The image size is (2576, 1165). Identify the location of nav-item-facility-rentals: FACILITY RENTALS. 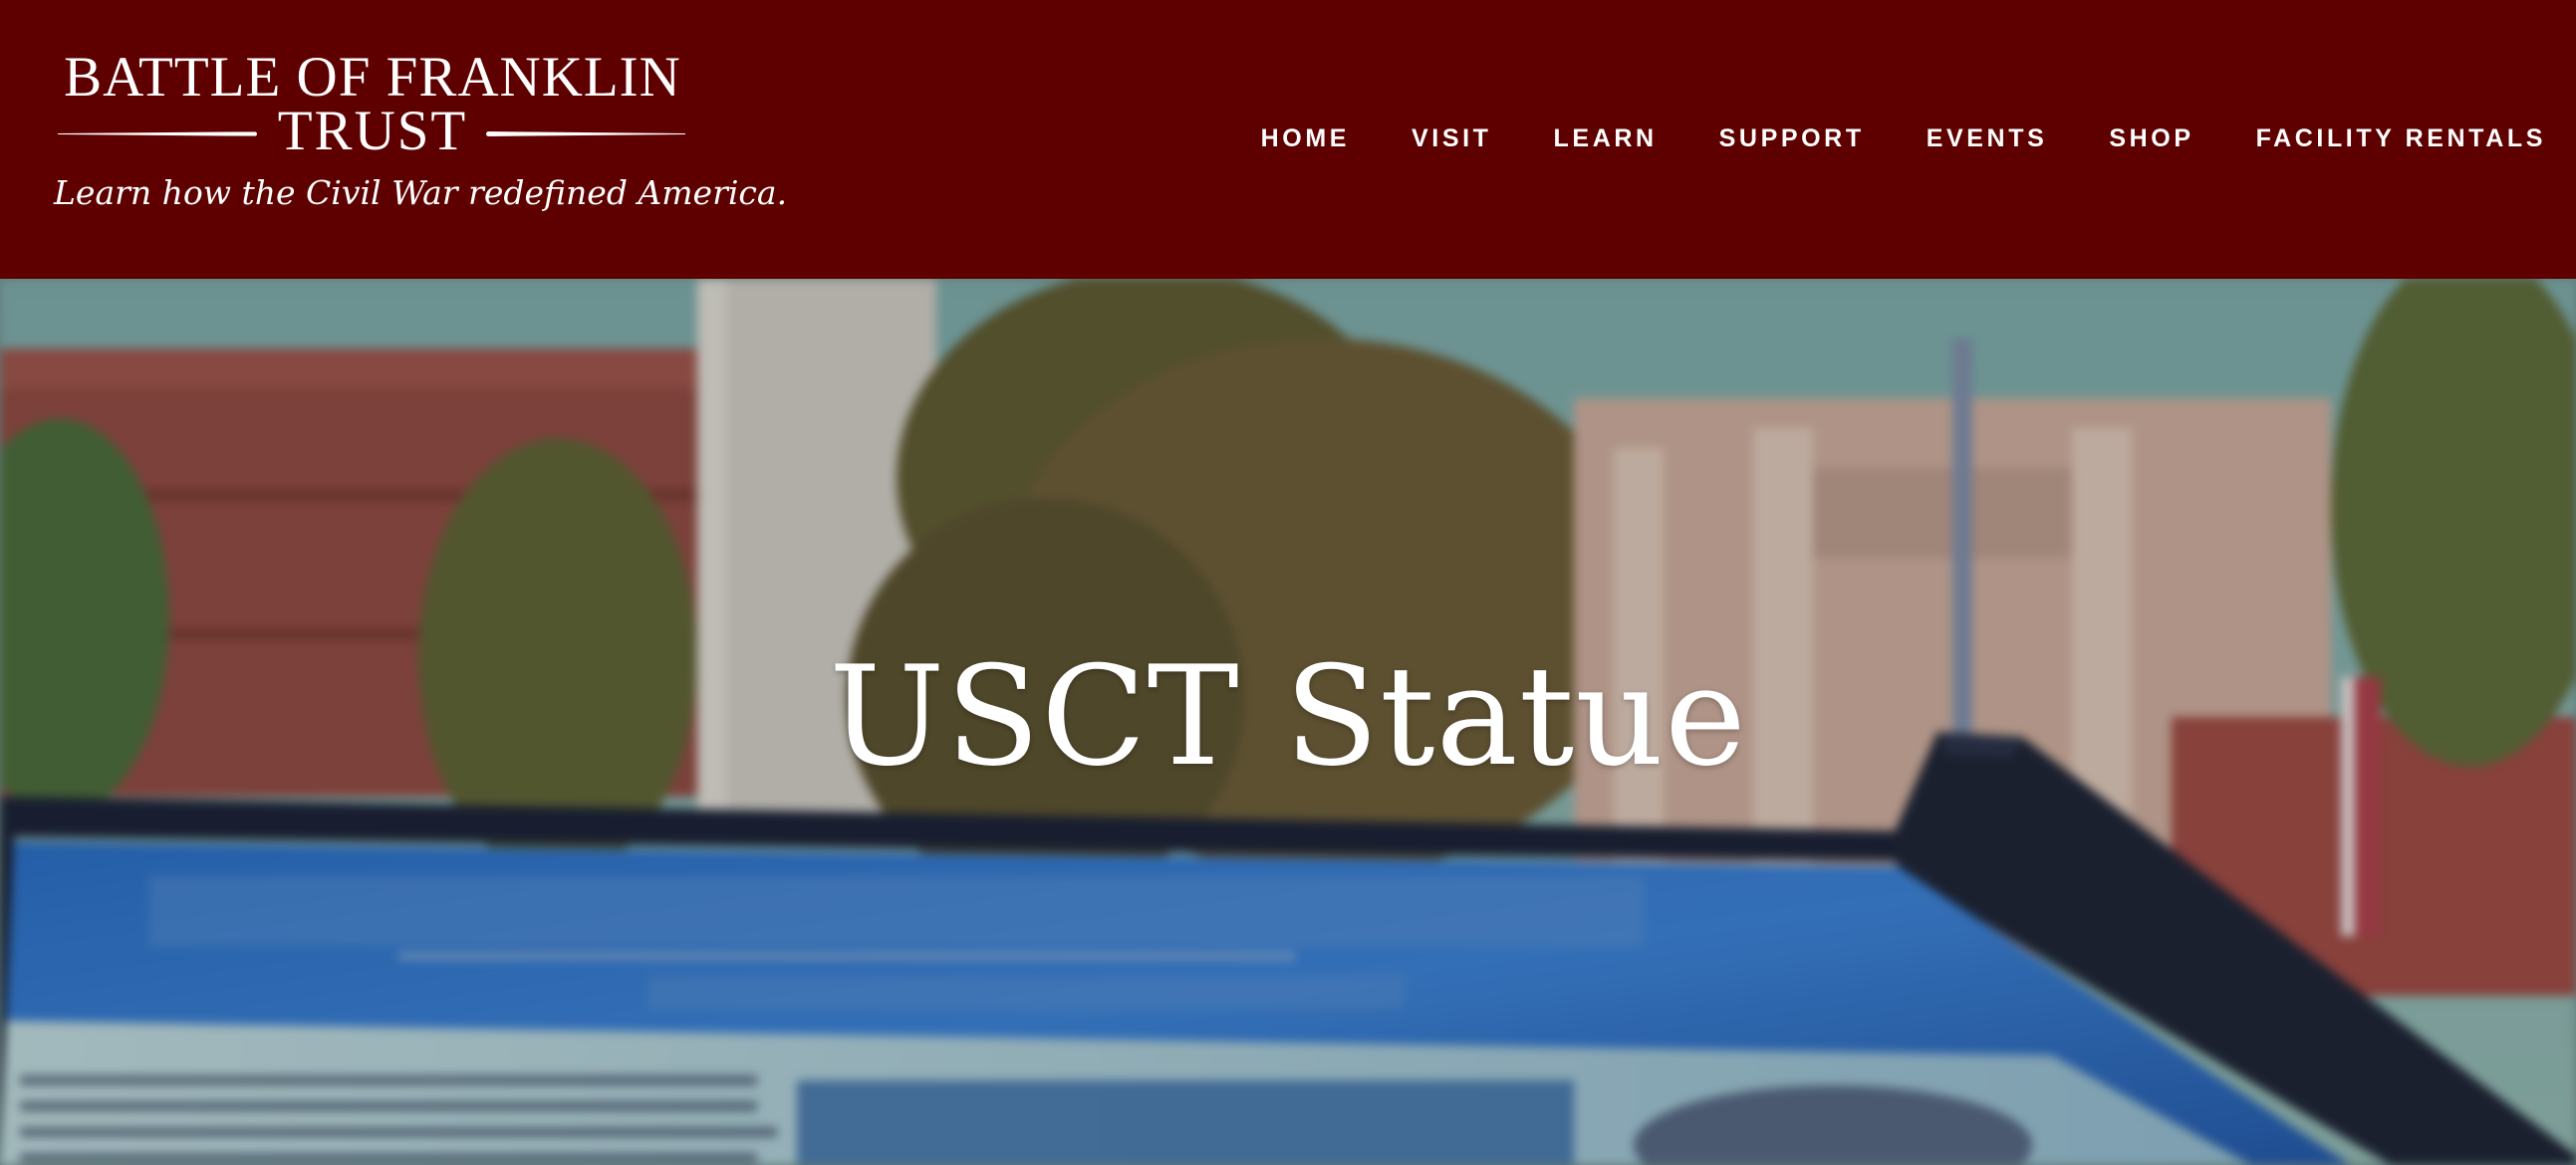
(2401, 138).